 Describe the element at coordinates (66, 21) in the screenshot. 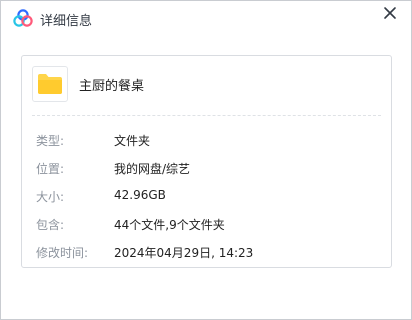

I see `dialog-title: 详细信息` at that location.